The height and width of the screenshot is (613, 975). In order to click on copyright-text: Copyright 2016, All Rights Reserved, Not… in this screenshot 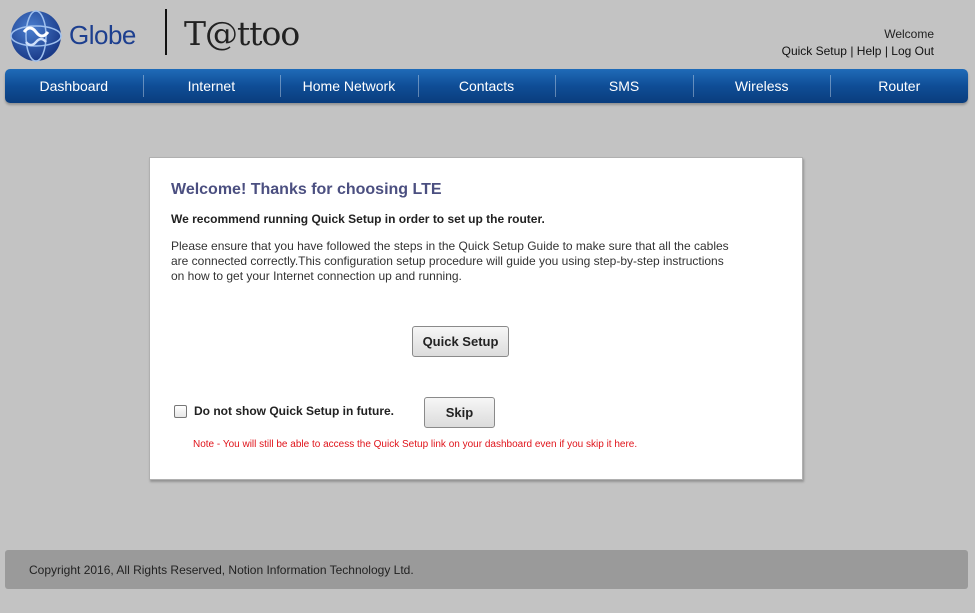, I will do `click(221, 569)`.